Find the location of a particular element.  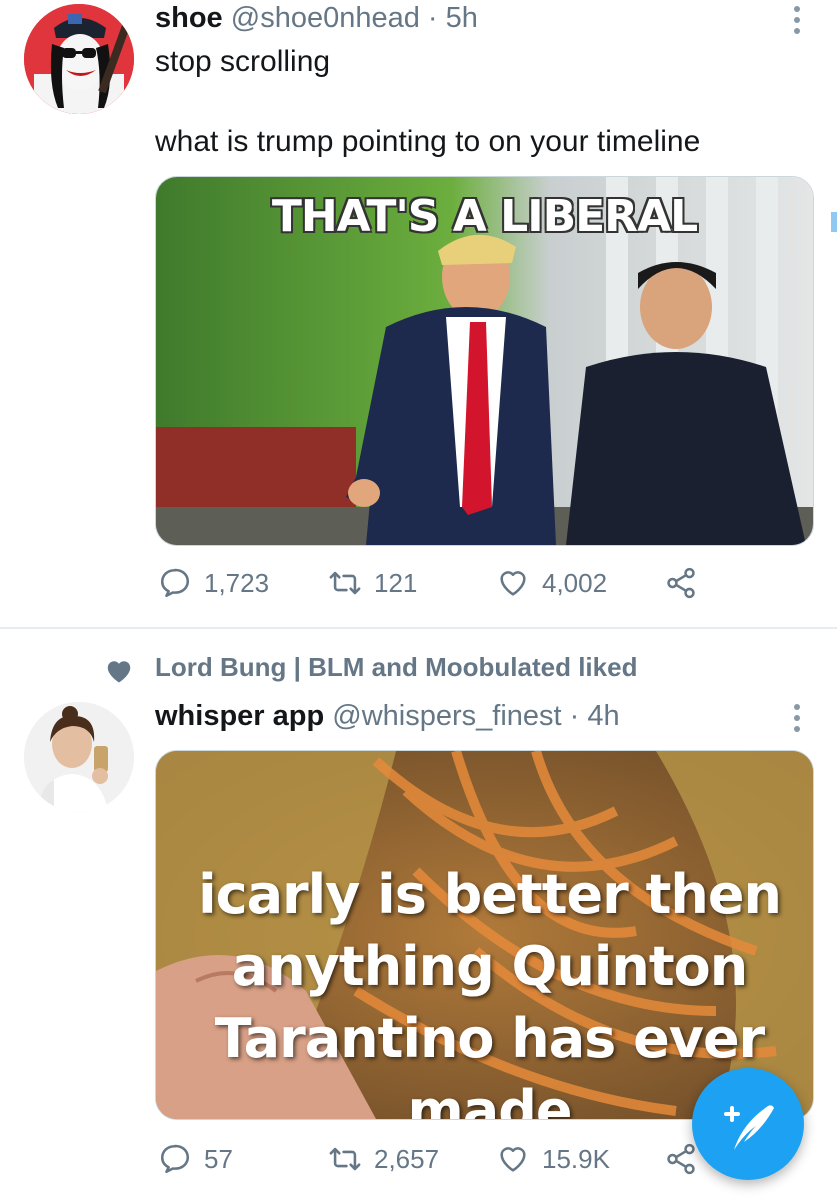

share-icon is located at coordinates (681, 583).